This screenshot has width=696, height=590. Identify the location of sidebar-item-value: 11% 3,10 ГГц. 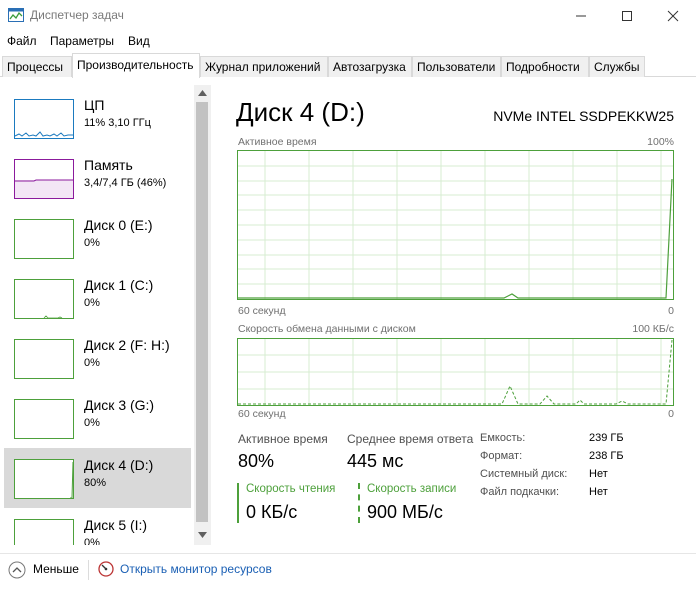
(117, 123).